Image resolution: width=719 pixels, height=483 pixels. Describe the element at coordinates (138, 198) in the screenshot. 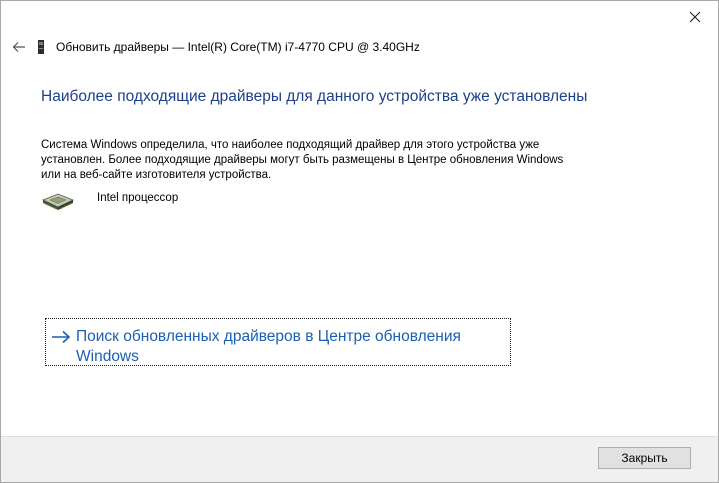

I see `device-name: Intel процессор` at that location.